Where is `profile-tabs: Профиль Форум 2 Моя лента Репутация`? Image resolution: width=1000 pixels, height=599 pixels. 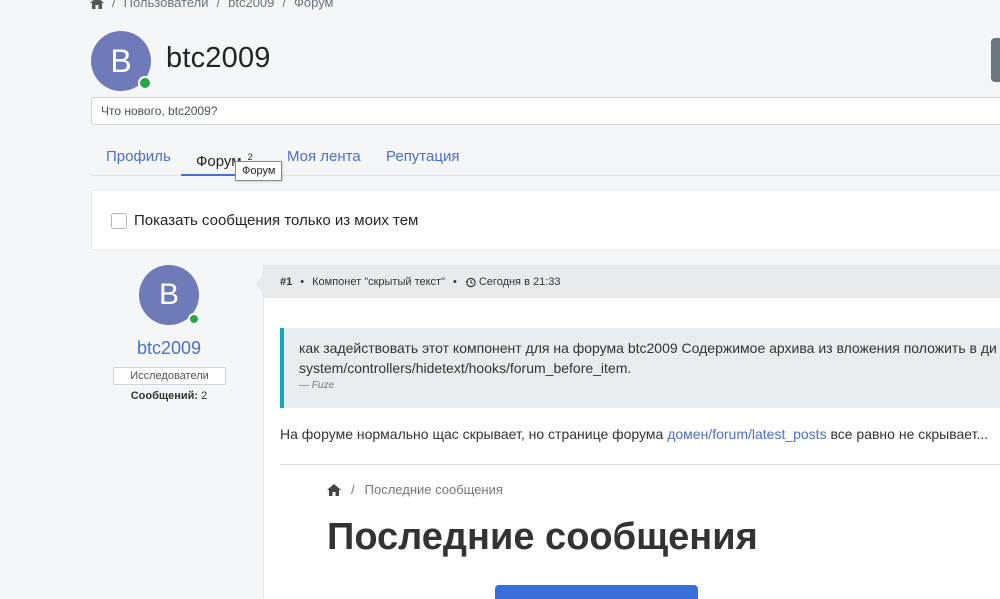 profile-tabs: Профиль Форум 2 Моя лента Репутация is located at coordinates (545, 157).